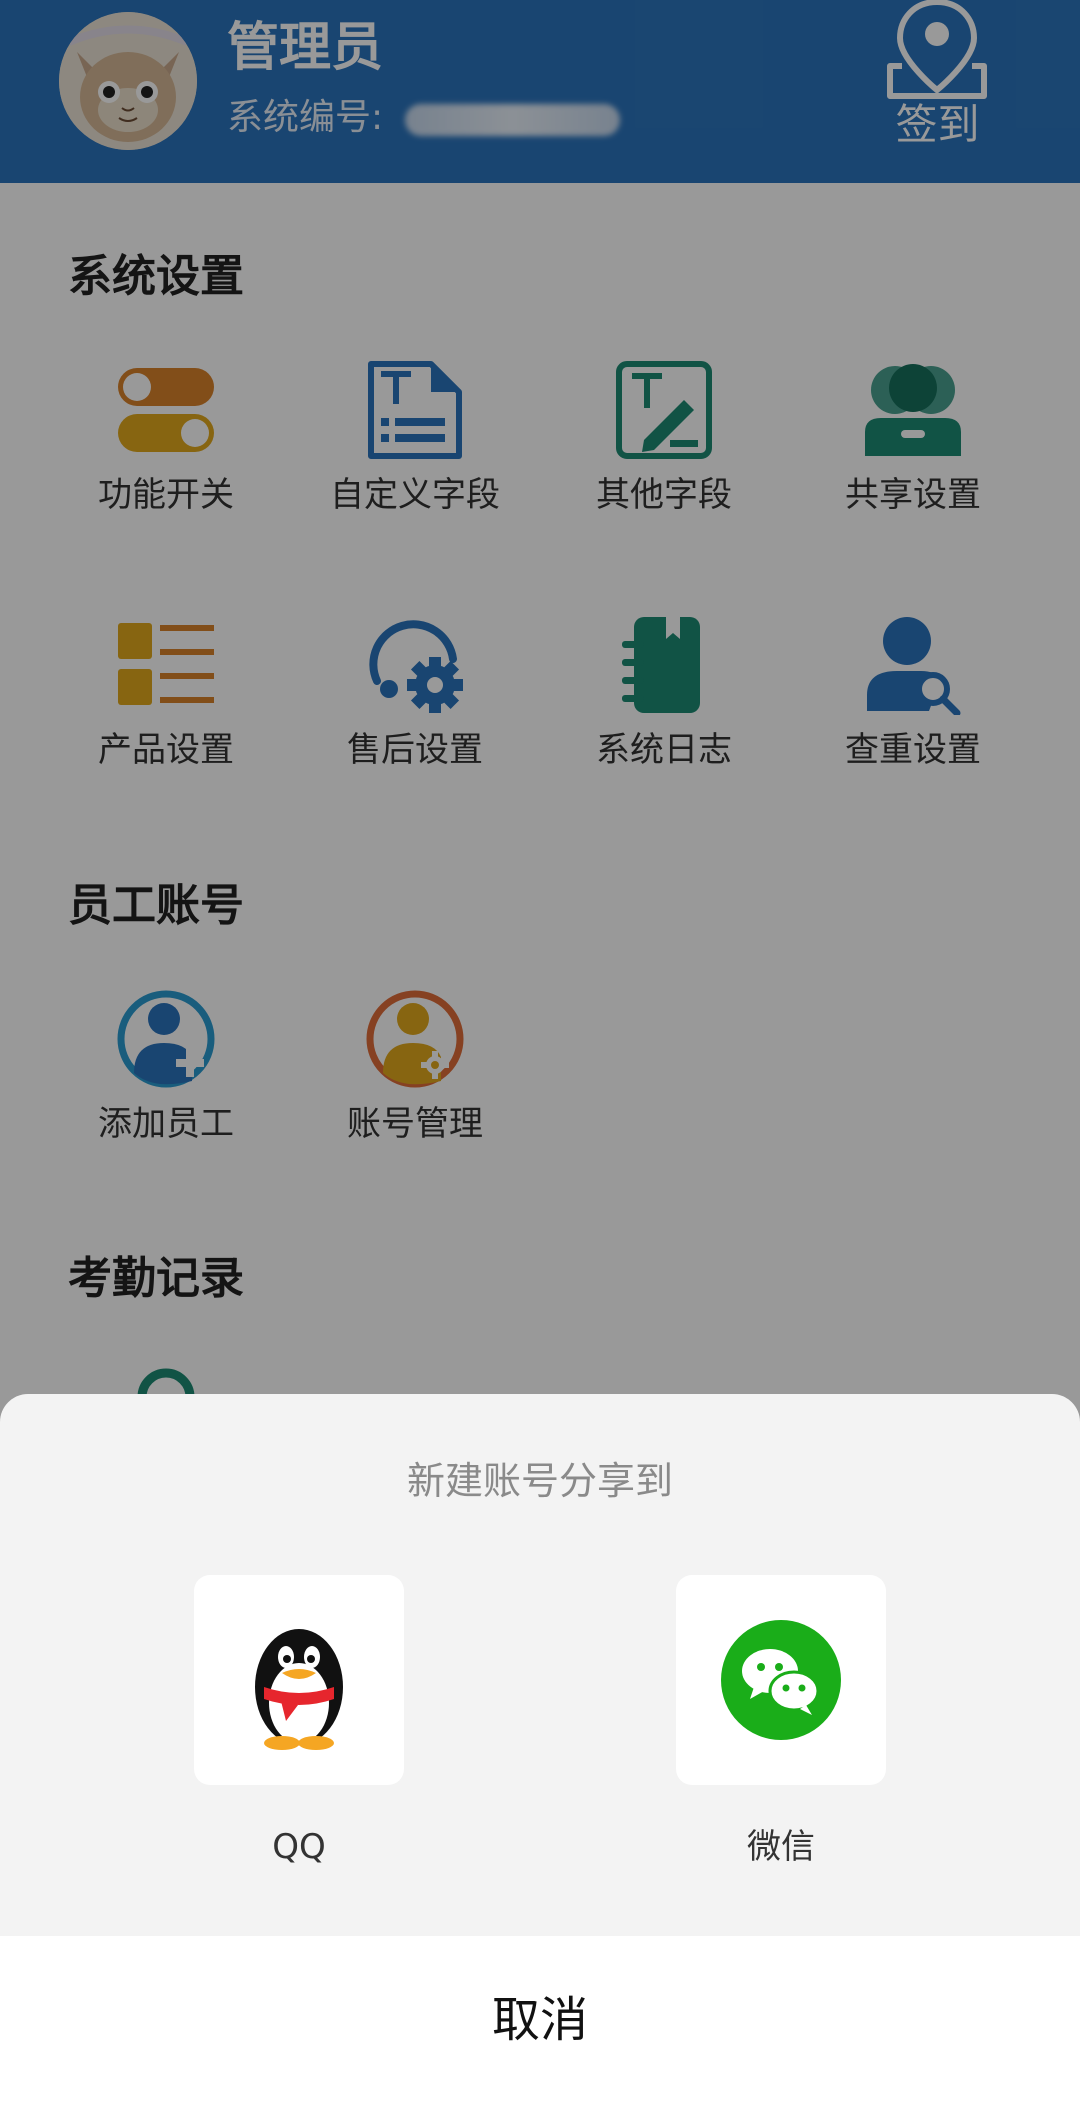 This screenshot has height=2120, width=1080. I want to click on share-wechat-button, so click(781, 1680).